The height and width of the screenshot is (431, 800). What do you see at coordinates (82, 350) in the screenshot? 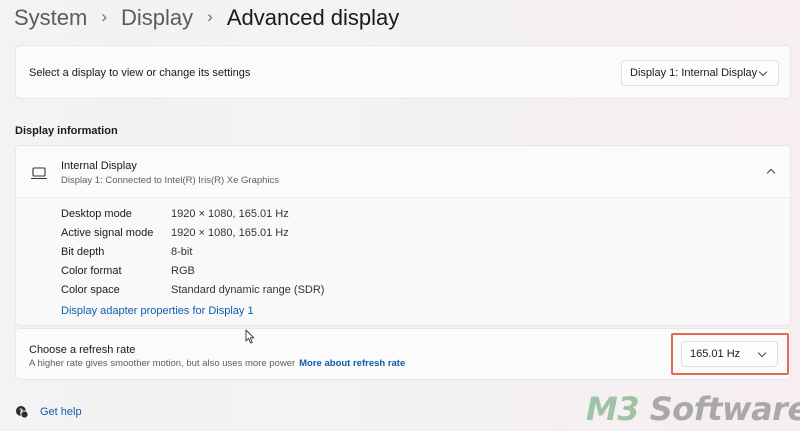
I see `refresh-rate-title: Choose a refresh rate` at bounding box center [82, 350].